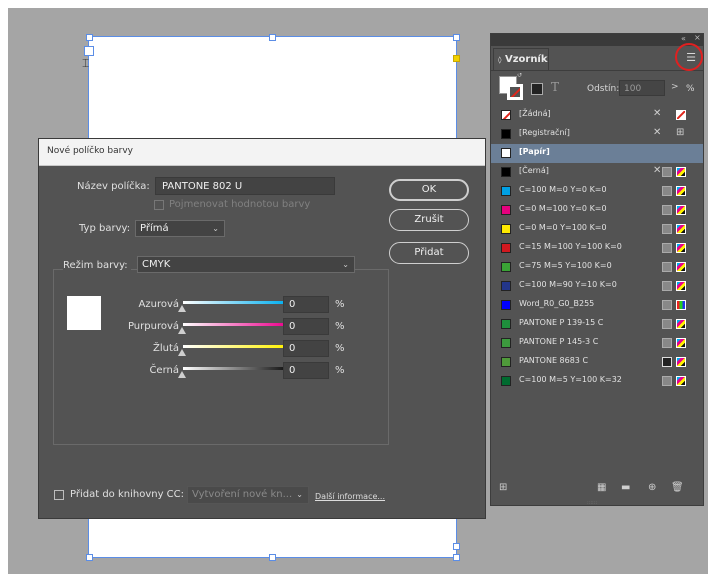 This screenshot has height=579, width=714. I want to click on none-icon, so click(681, 115).